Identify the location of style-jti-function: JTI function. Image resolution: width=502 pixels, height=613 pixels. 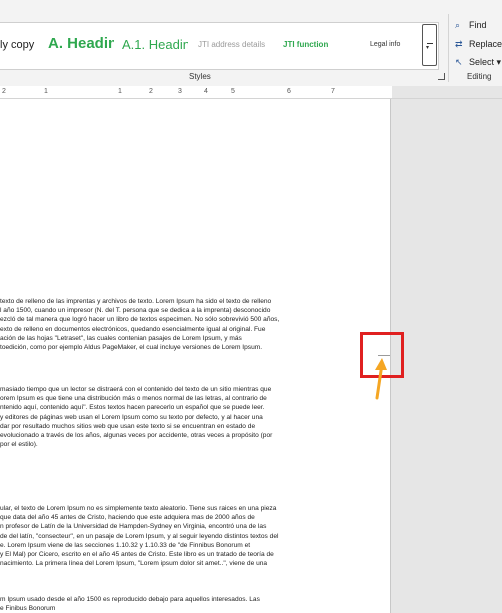
(305, 45).